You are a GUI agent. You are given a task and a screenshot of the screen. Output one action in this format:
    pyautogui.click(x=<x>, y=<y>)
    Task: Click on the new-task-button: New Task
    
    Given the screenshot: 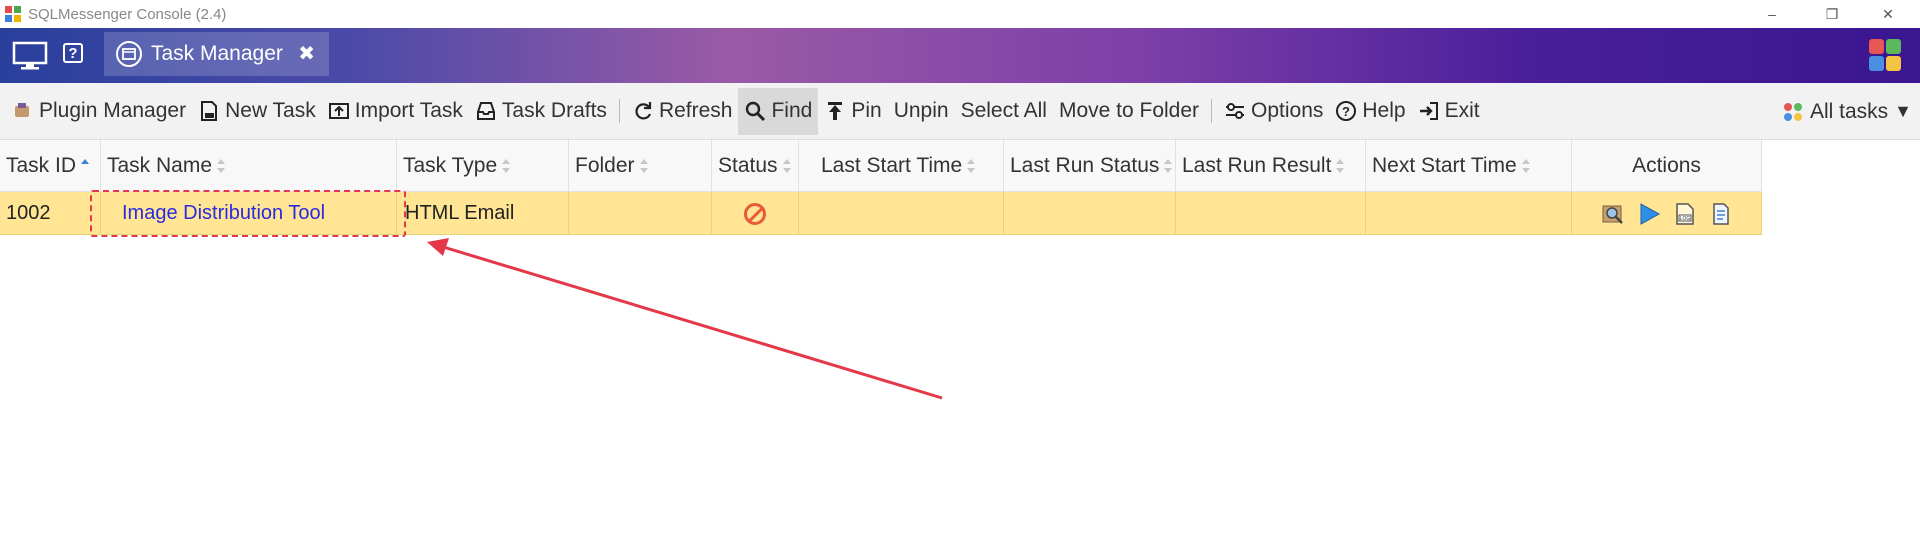 What is the action you would take?
    pyautogui.click(x=257, y=111)
    